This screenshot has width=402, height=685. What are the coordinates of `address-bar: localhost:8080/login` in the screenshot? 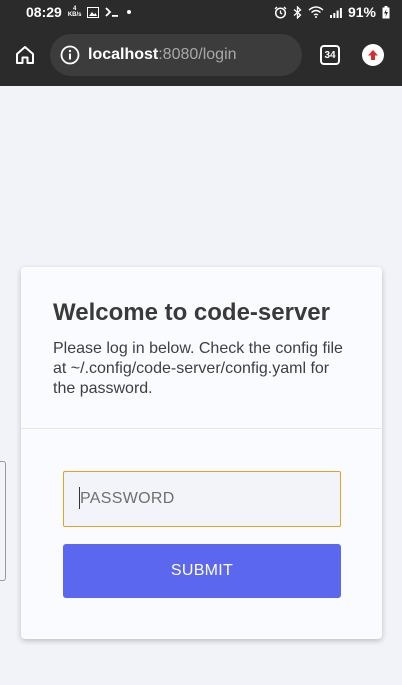 It's located at (176, 55).